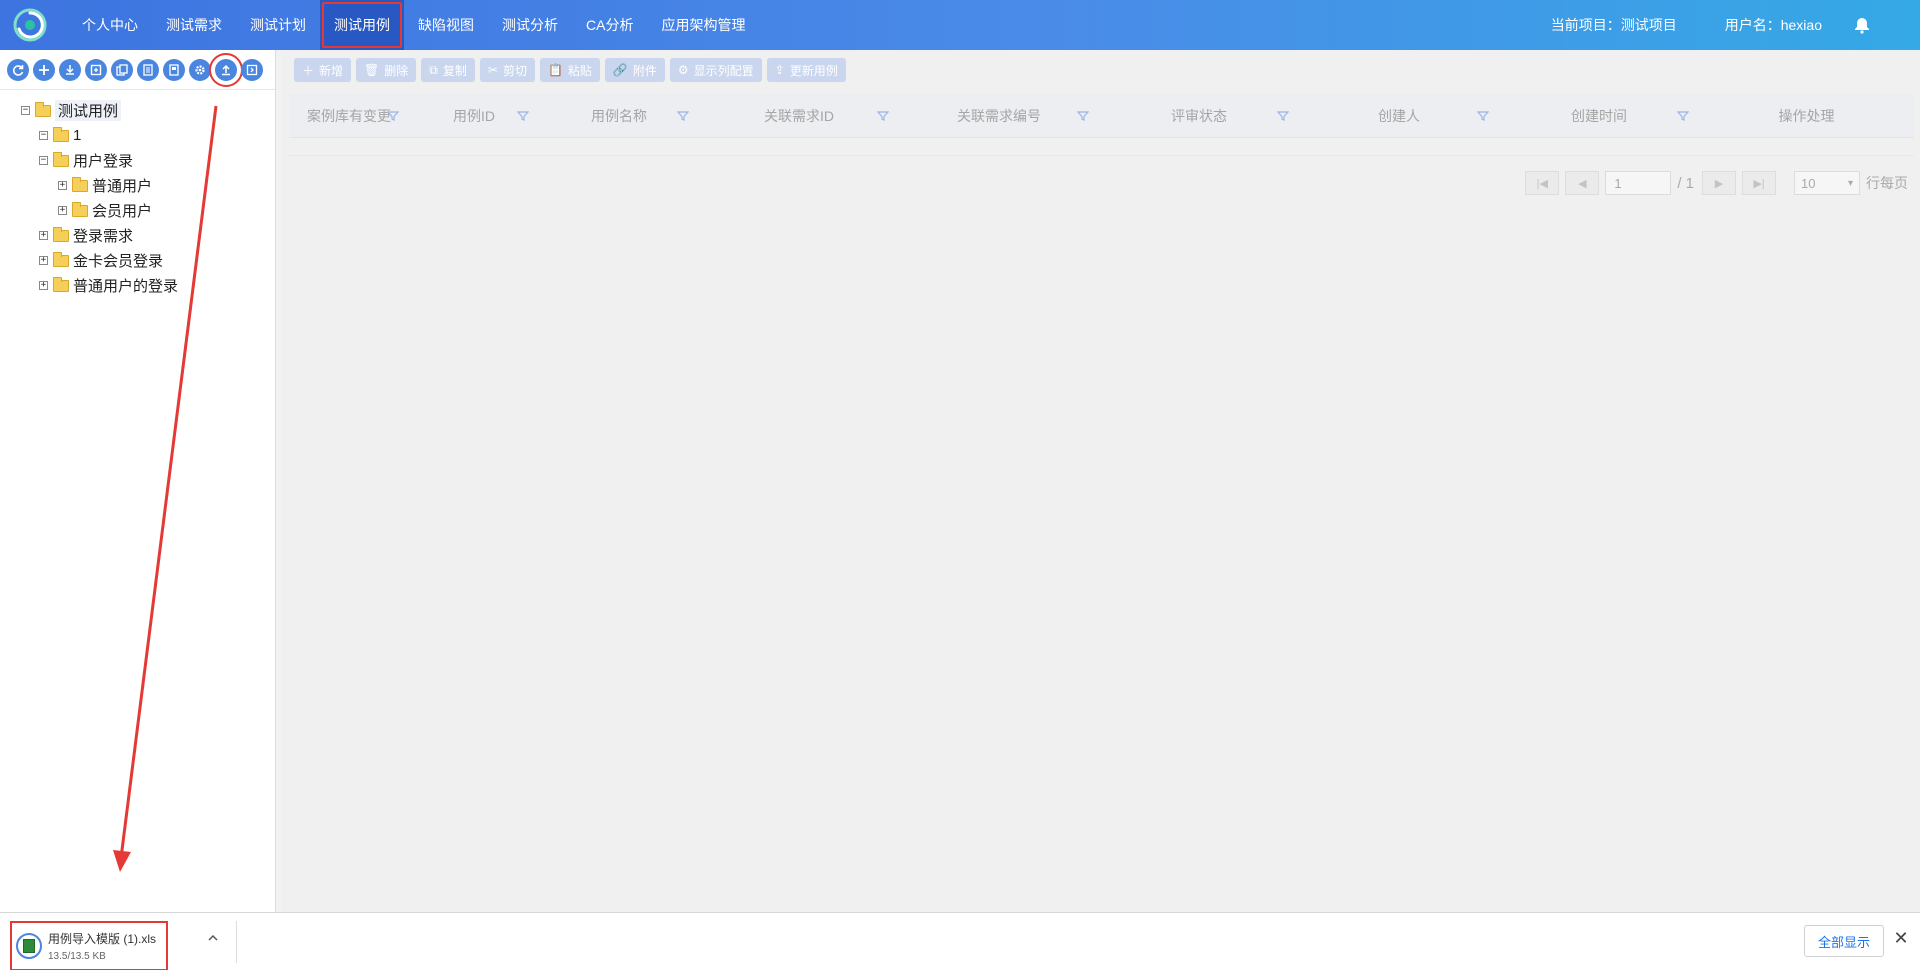 Image resolution: width=1920 pixels, height=970 pixels. Describe the element at coordinates (137, 110) in the screenshot. I see `tree-node-root: − 测试用例` at that location.